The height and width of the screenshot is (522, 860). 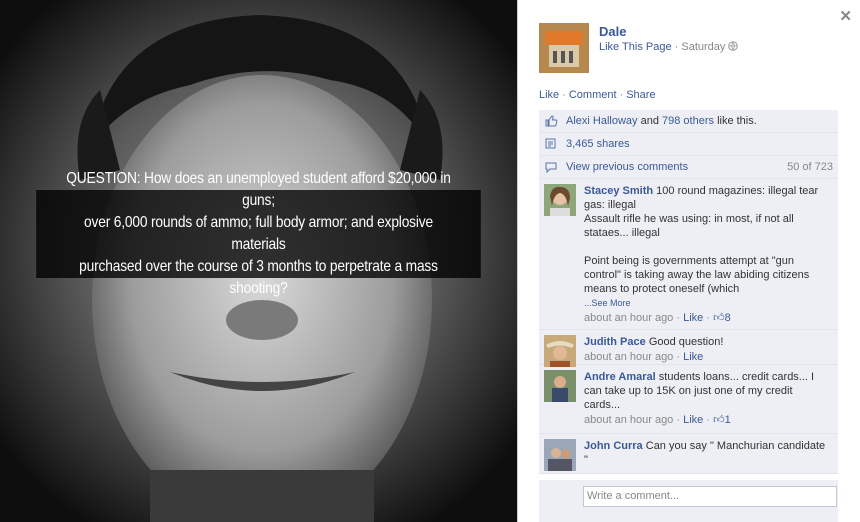 What do you see at coordinates (607, 303) in the screenshot?
I see `see-more-link: ...See More` at bounding box center [607, 303].